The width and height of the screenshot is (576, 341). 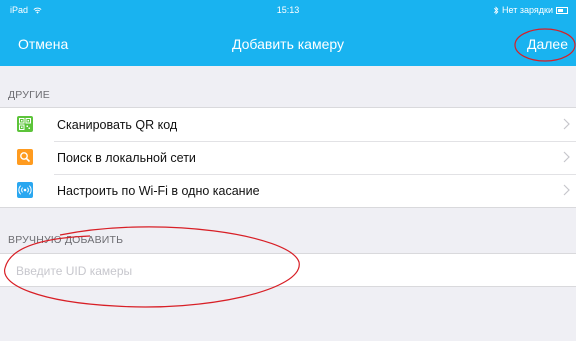 What do you see at coordinates (288, 124) in the screenshot?
I see `list-item-scan-qr: Сканировать QR код` at bounding box center [288, 124].